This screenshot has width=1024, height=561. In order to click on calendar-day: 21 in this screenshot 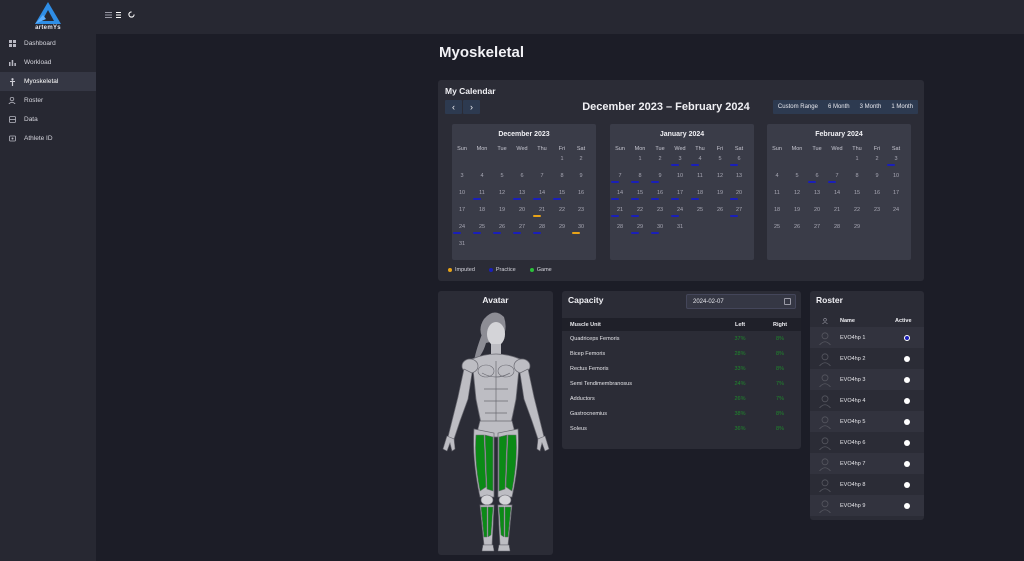, I will do `click(837, 212)`.